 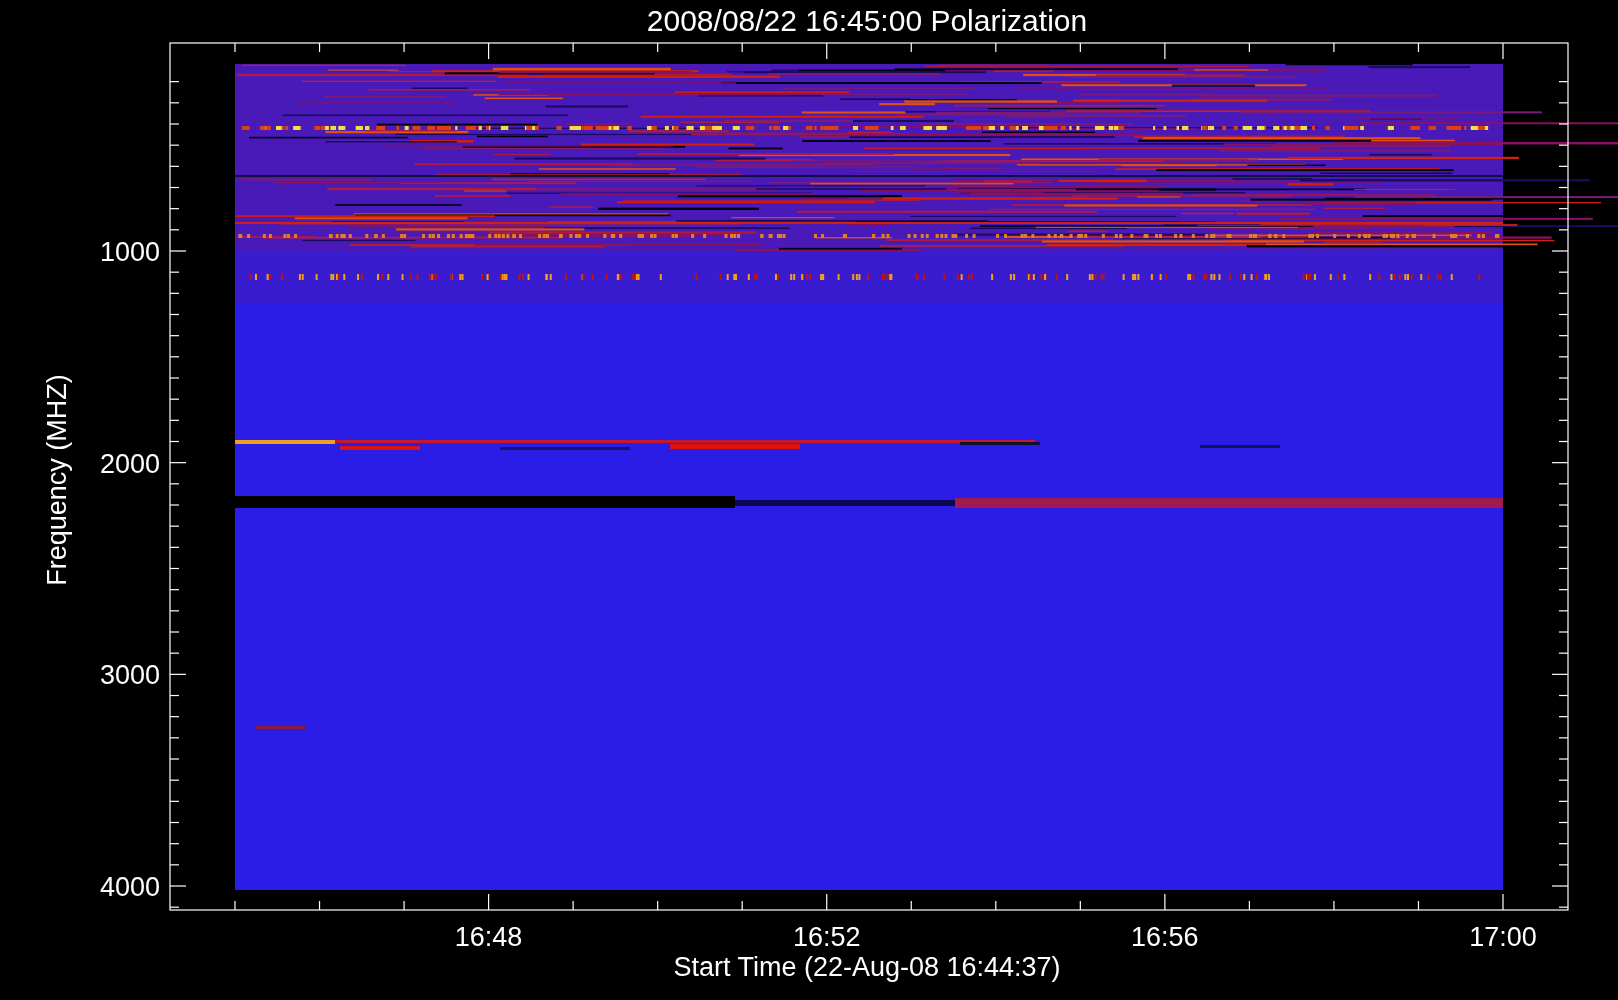 I want to click on y-tick-label: 3000, so click(x=129, y=675).